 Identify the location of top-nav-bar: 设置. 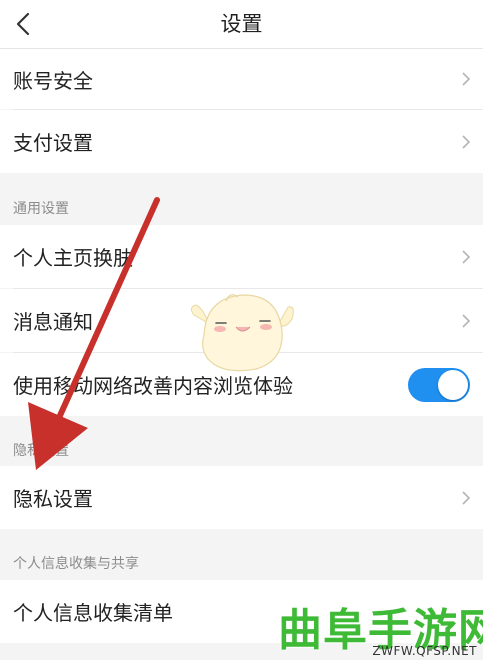
(241, 24).